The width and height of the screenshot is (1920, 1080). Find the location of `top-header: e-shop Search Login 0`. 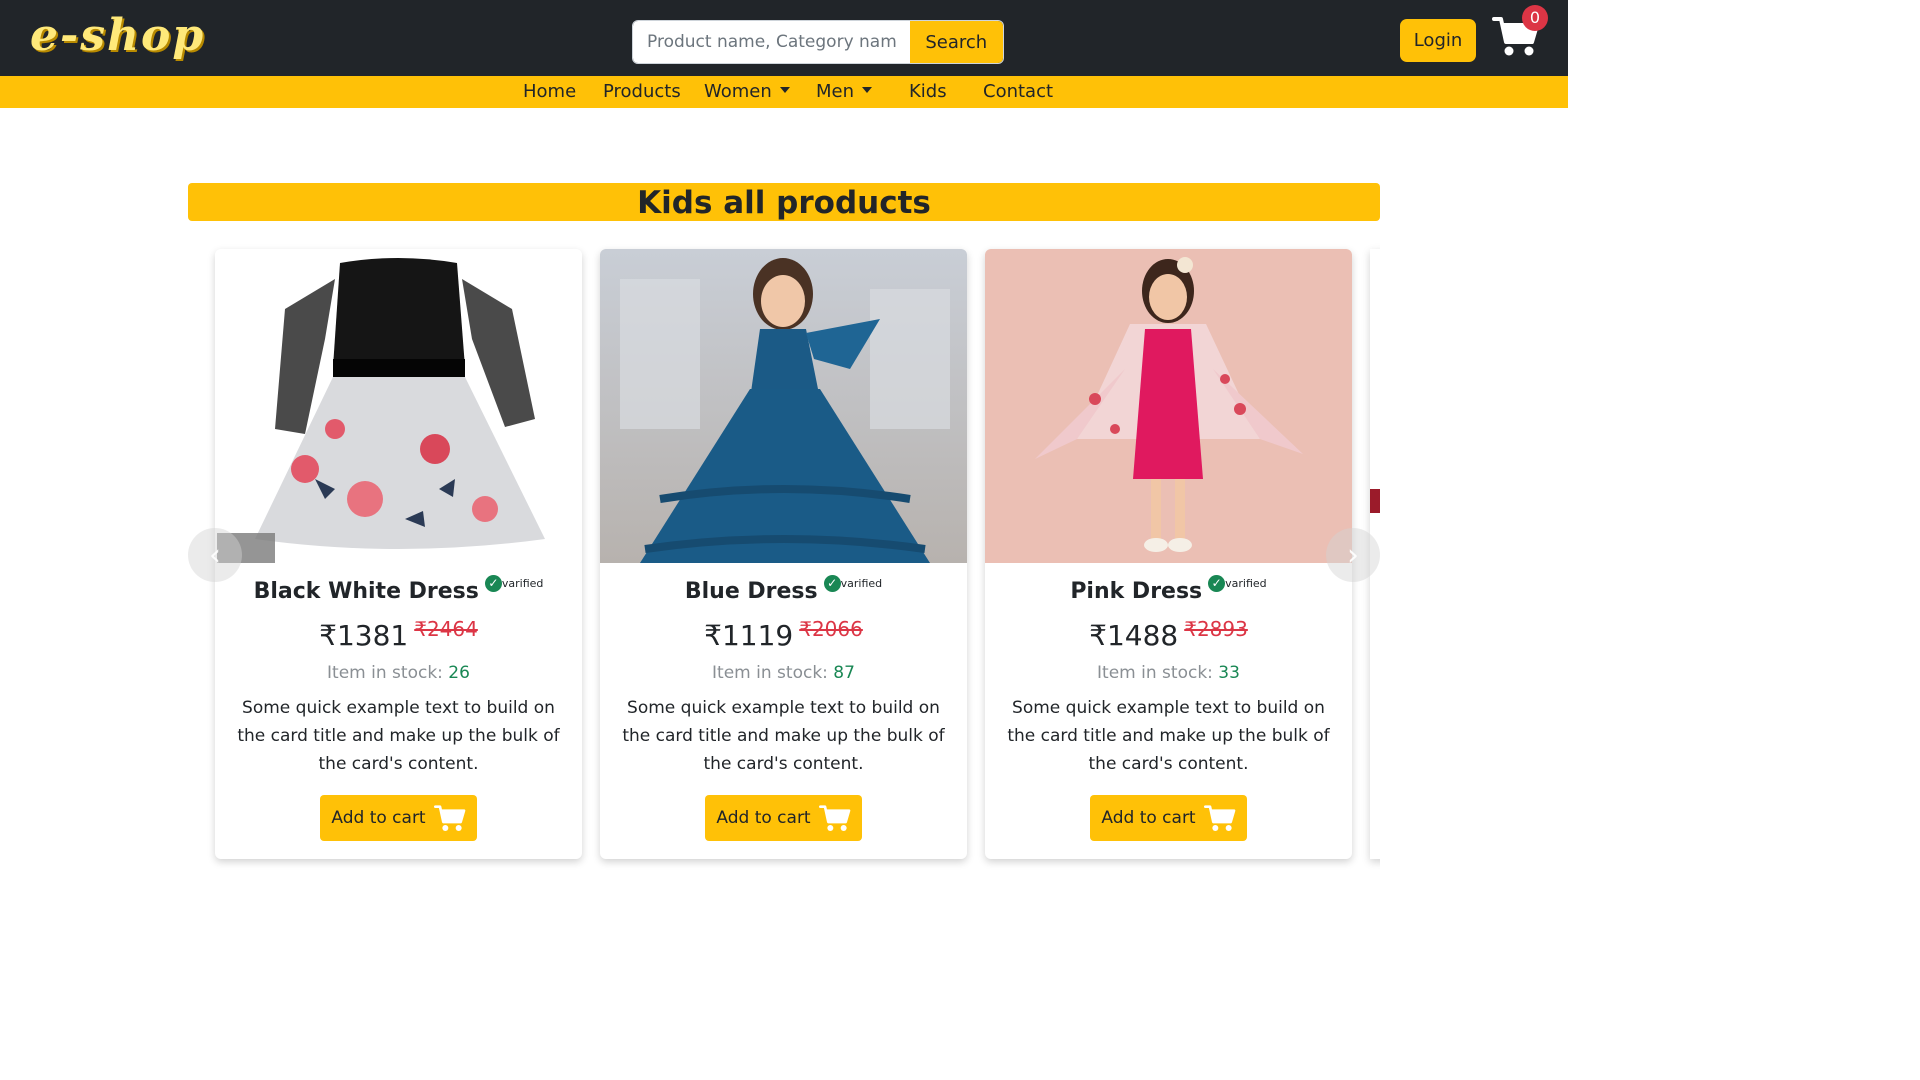

top-header: e-shop Search Login 0 is located at coordinates (784, 38).